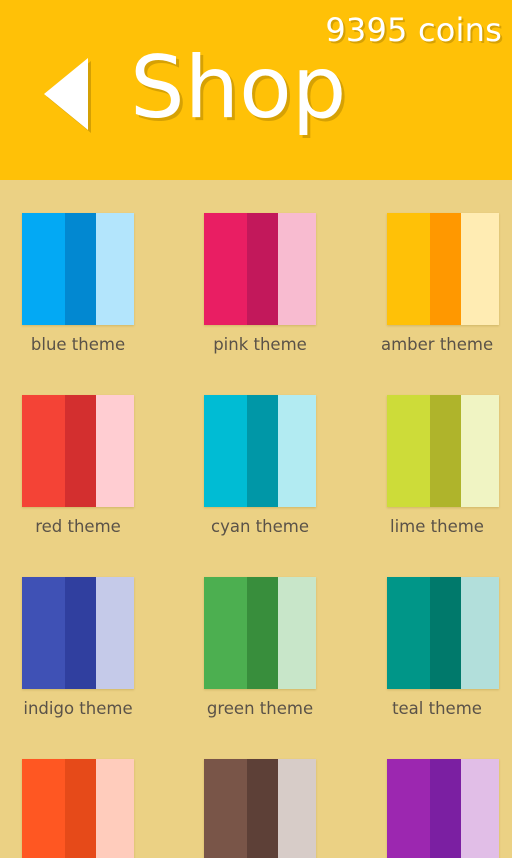  Describe the element at coordinates (260, 708) in the screenshot. I see `theme-label: green theme` at that location.